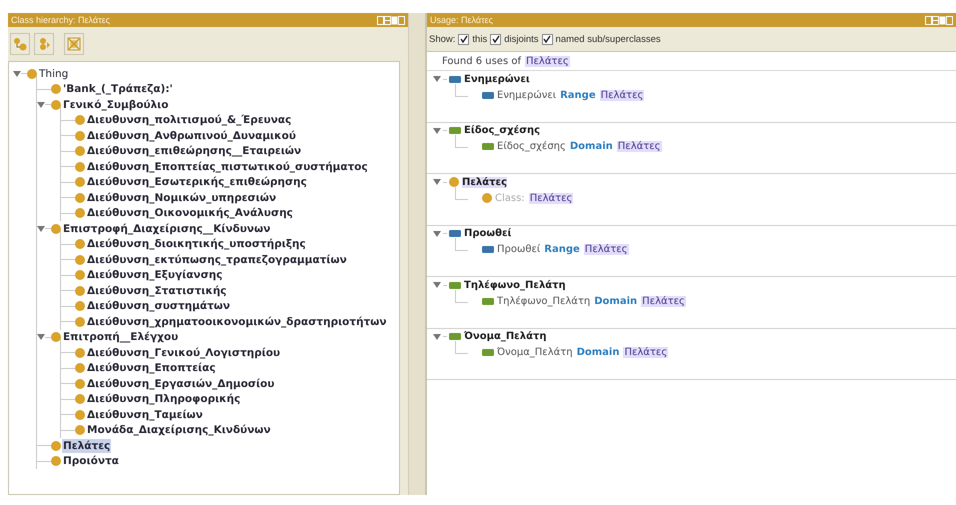  What do you see at coordinates (87, 445) in the screenshot?
I see `class-tree-item: Πελάτες` at bounding box center [87, 445].